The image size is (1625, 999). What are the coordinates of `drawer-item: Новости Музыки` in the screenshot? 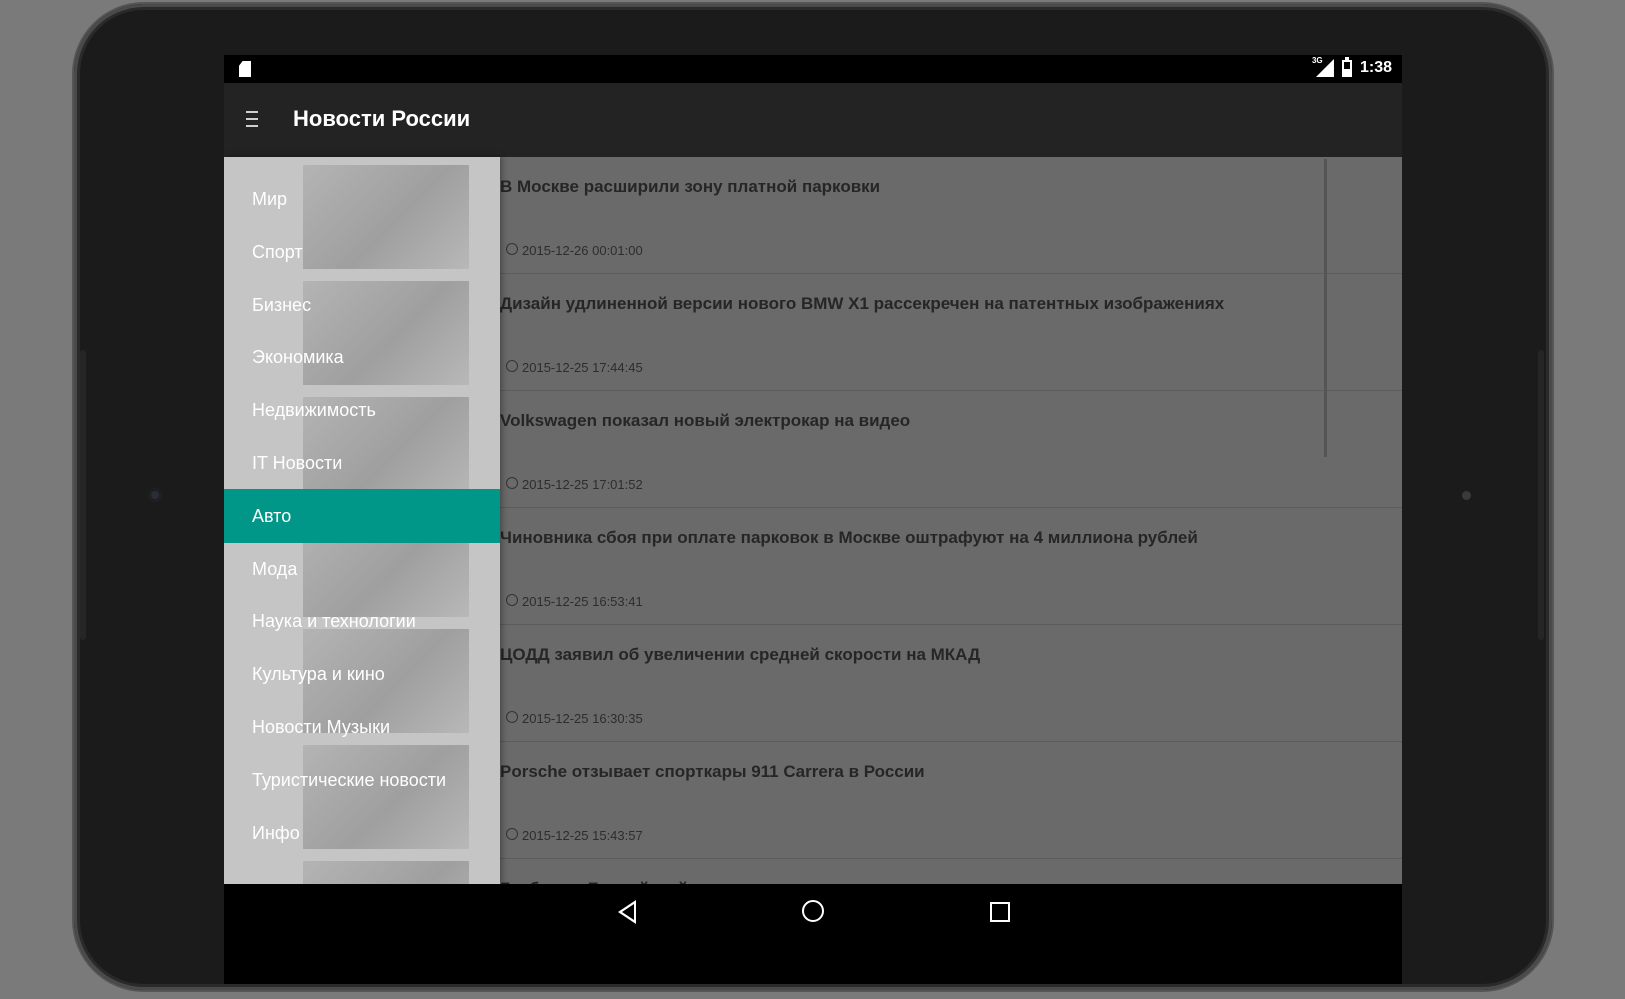 It's located at (362, 727).